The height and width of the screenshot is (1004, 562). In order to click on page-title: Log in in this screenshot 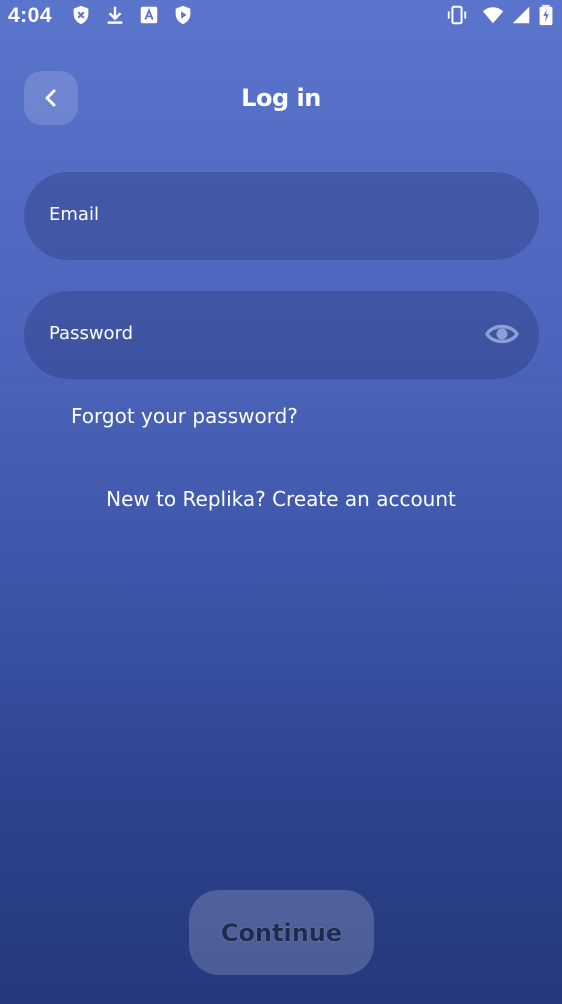, I will do `click(281, 98)`.